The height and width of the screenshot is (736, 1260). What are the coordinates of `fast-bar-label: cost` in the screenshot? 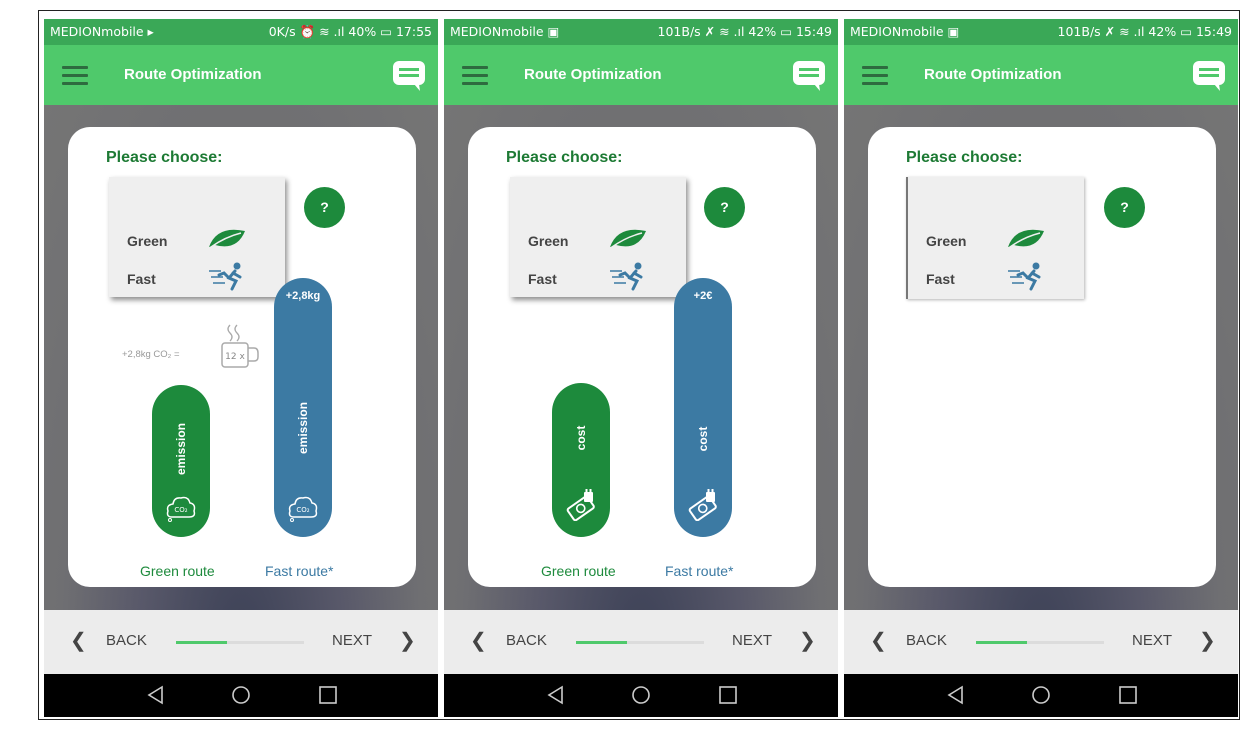 It's located at (703, 438).